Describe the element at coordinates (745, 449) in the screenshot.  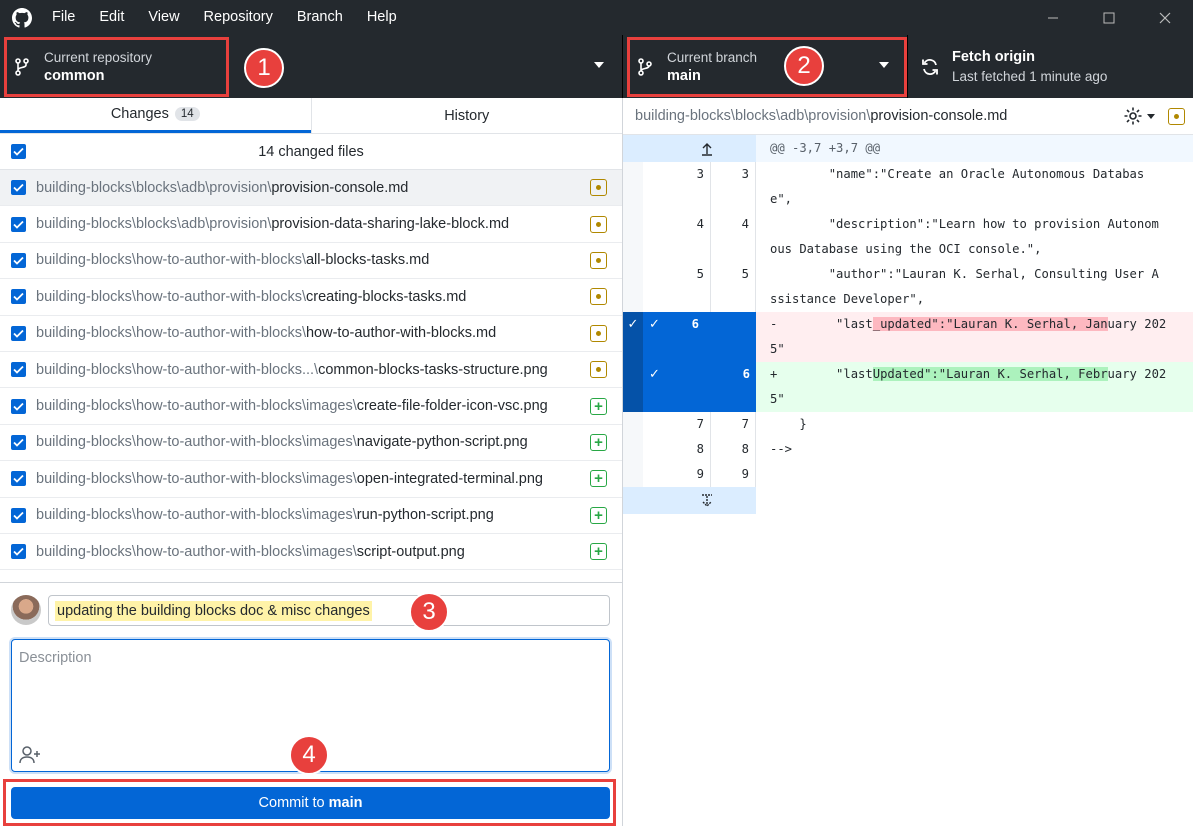
I see `new-line-number: 8` at that location.